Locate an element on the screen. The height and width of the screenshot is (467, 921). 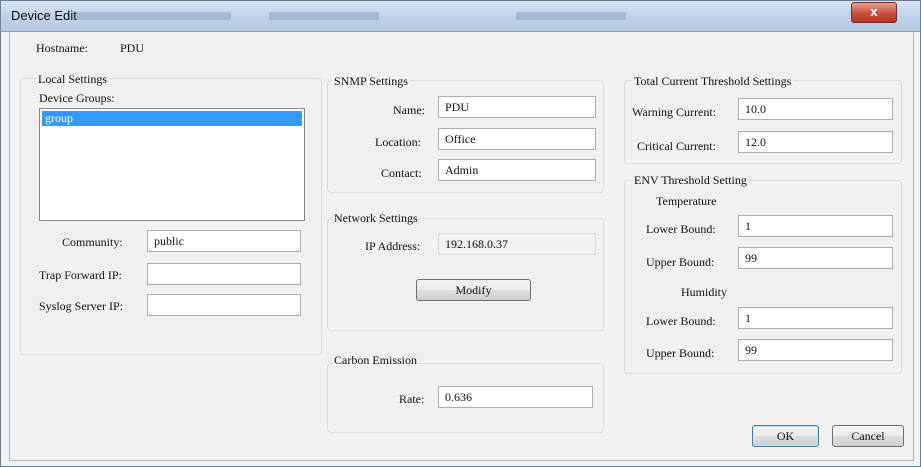
humidity-label: Humidity is located at coordinates (704, 292).